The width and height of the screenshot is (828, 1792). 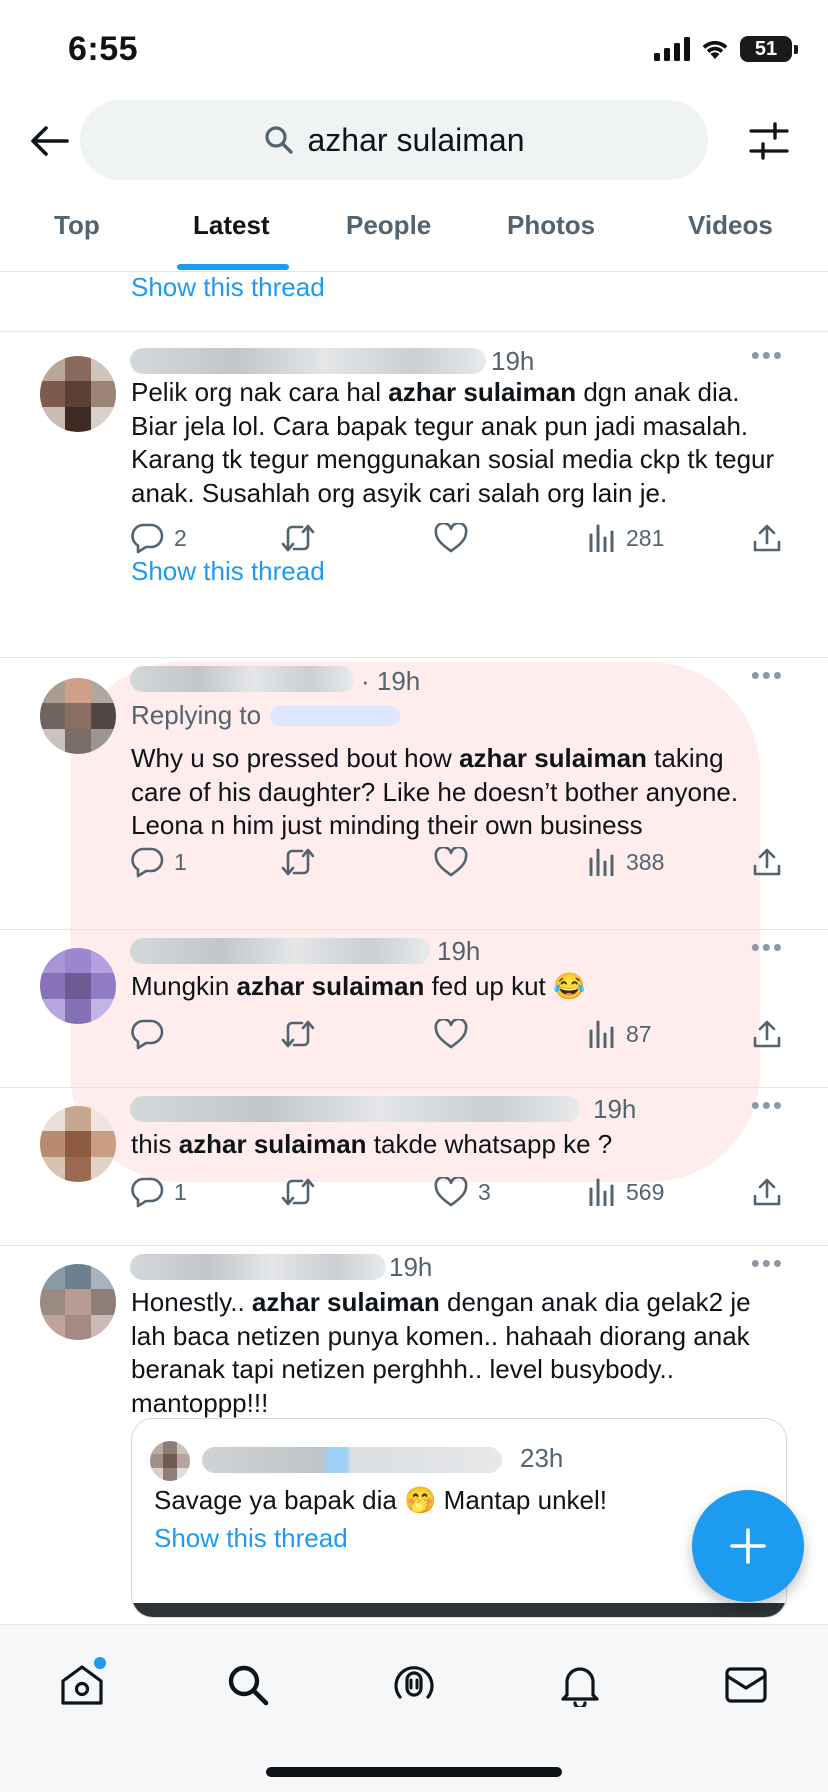 What do you see at coordinates (416, 139) in the screenshot?
I see `search-query: azhar sulaiman` at bounding box center [416, 139].